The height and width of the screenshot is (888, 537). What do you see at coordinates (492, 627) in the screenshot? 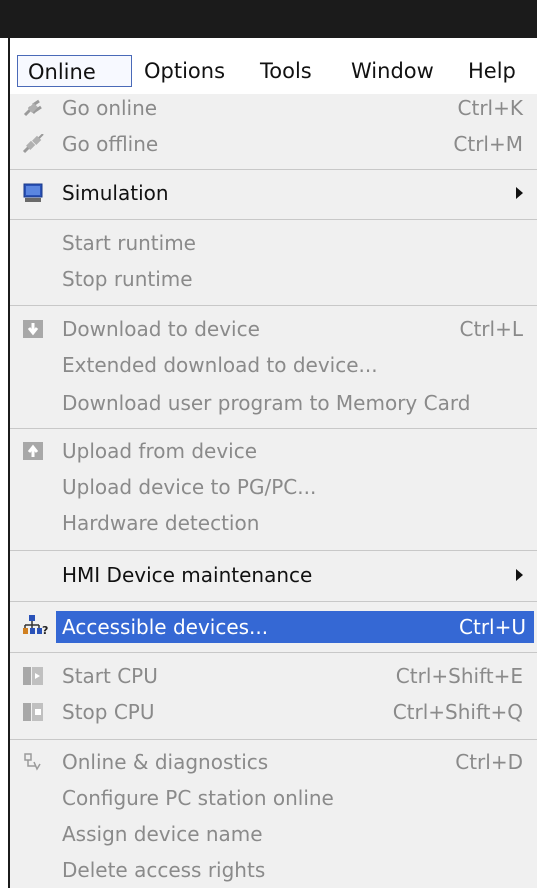
I see `menu-item-shortcut: Ctrl+U` at bounding box center [492, 627].